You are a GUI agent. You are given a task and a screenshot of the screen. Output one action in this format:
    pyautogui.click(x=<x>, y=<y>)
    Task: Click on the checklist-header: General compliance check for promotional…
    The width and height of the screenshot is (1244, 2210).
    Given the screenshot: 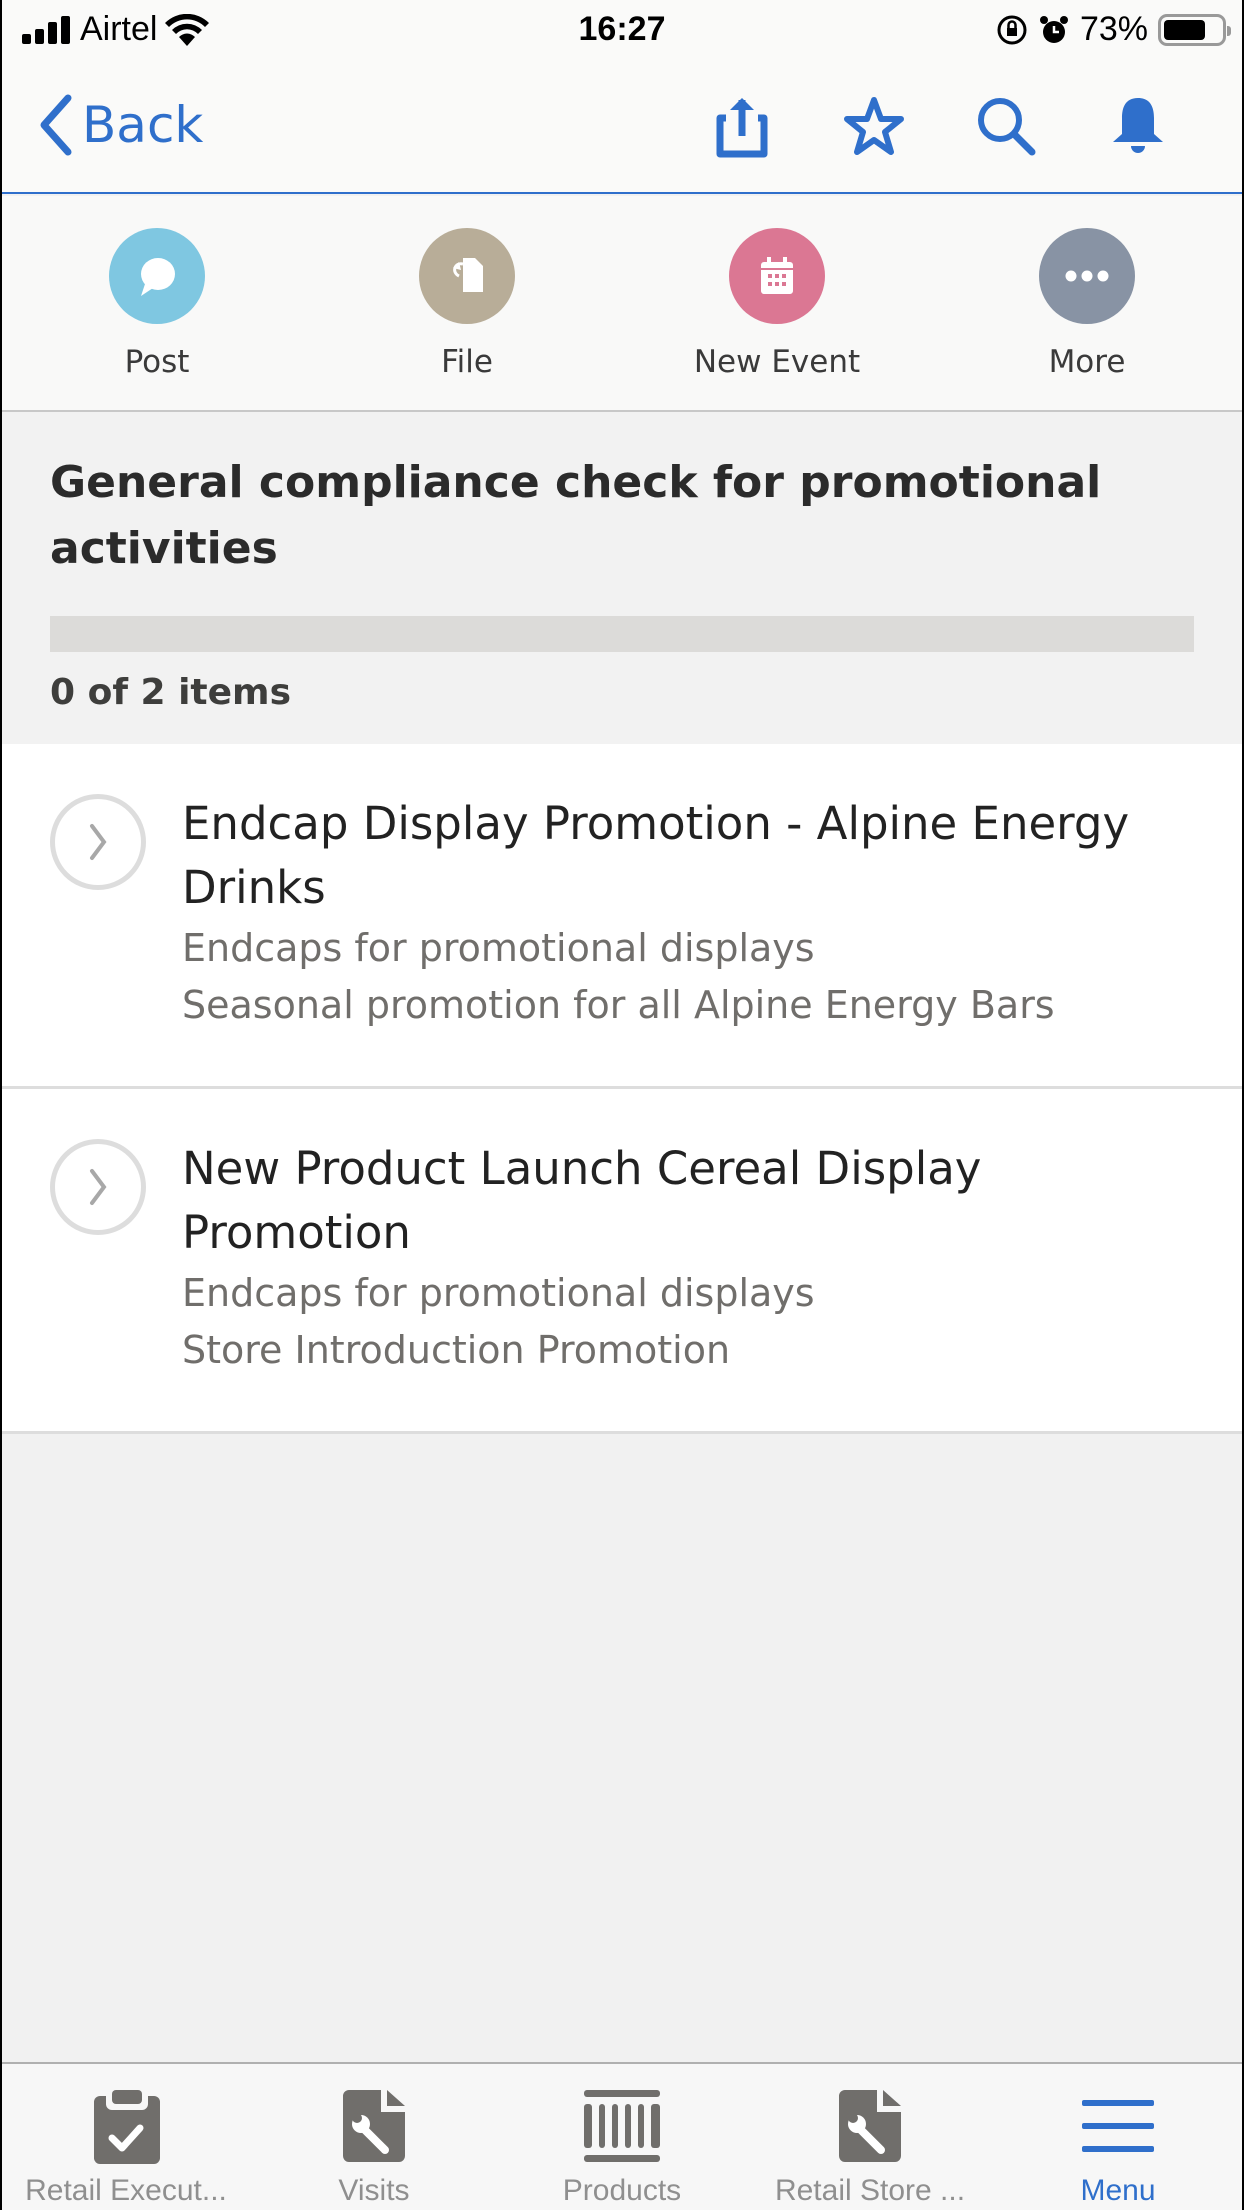 What is the action you would take?
    pyautogui.click(x=622, y=578)
    